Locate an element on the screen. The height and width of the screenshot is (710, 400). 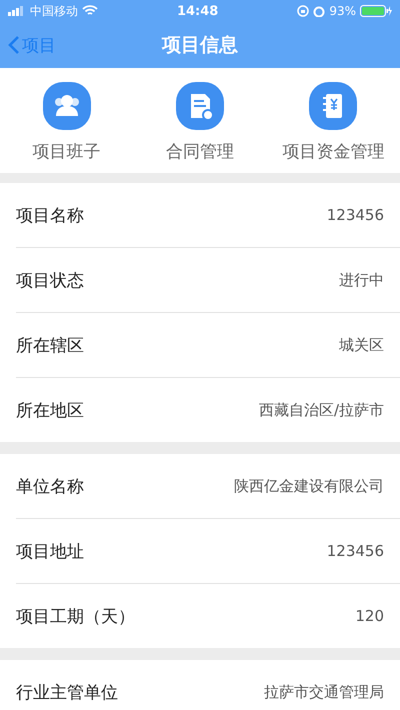
back-chevron-icon is located at coordinates (14, 45).